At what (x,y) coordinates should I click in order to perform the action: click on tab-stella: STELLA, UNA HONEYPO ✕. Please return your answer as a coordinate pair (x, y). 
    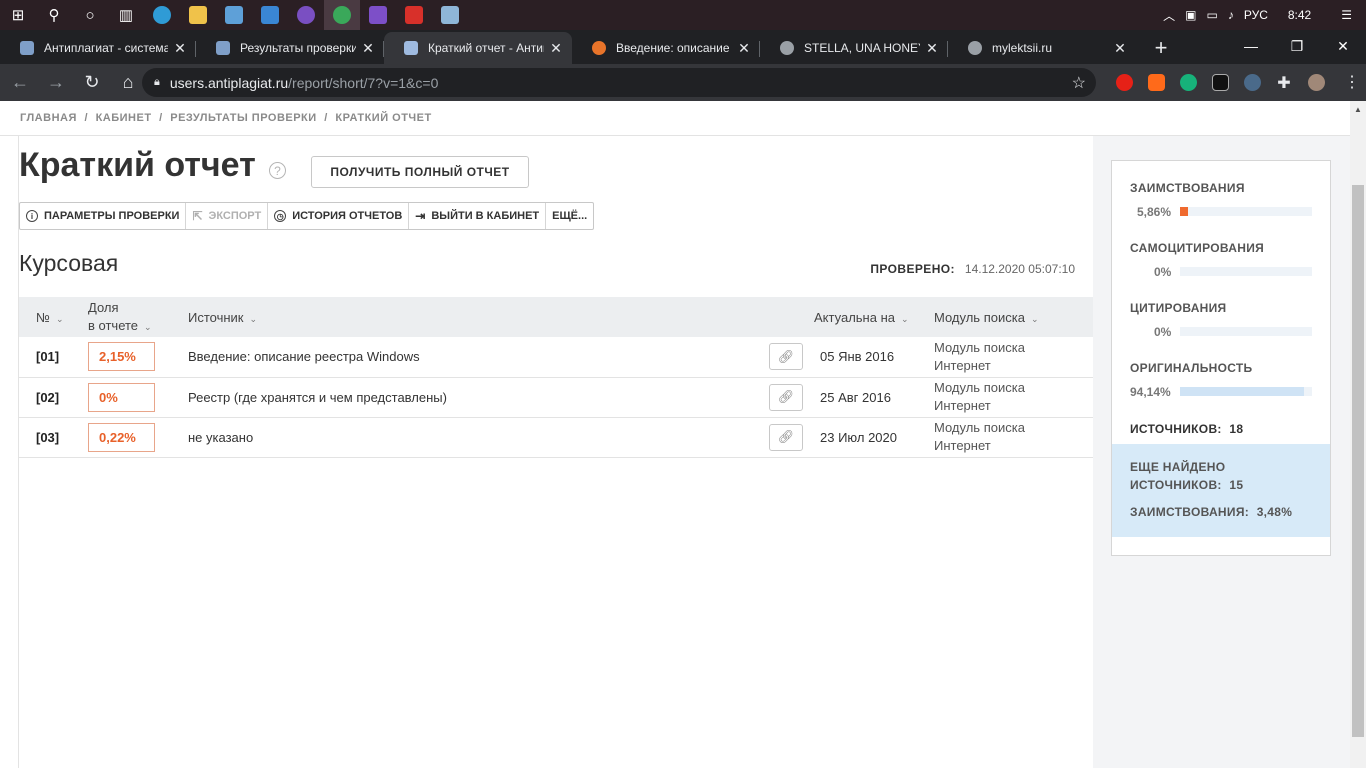
    Looking at the image, I should click on (854, 48).